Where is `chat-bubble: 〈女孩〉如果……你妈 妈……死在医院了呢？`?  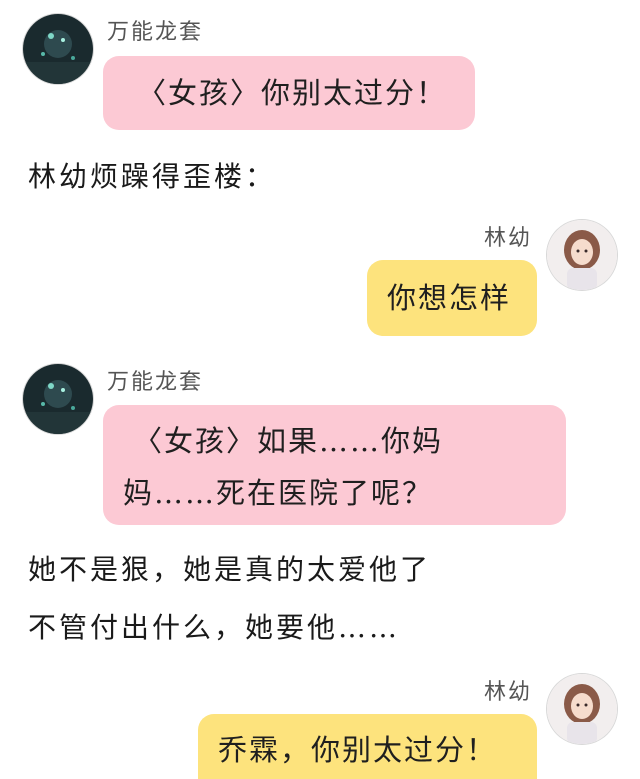
chat-bubble: 〈女孩〉如果……你妈 妈……死在医院了呢？ is located at coordinates (334, 465).